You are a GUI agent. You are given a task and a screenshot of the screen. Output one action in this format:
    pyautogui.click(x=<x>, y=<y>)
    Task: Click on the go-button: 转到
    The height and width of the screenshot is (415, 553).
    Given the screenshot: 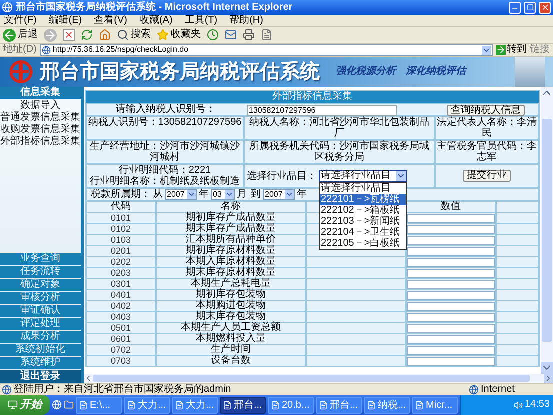 What is the action you would take?
    pyautogui.click(x=511, y=50)
    